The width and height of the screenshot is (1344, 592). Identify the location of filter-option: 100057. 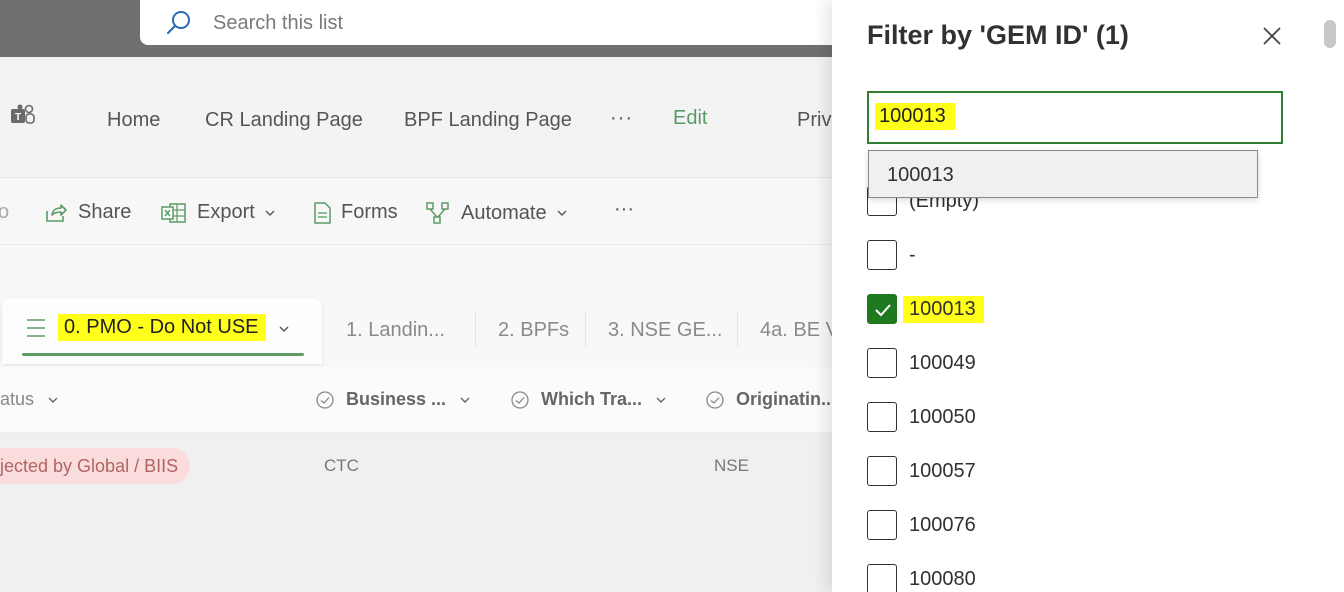
(921, 471).